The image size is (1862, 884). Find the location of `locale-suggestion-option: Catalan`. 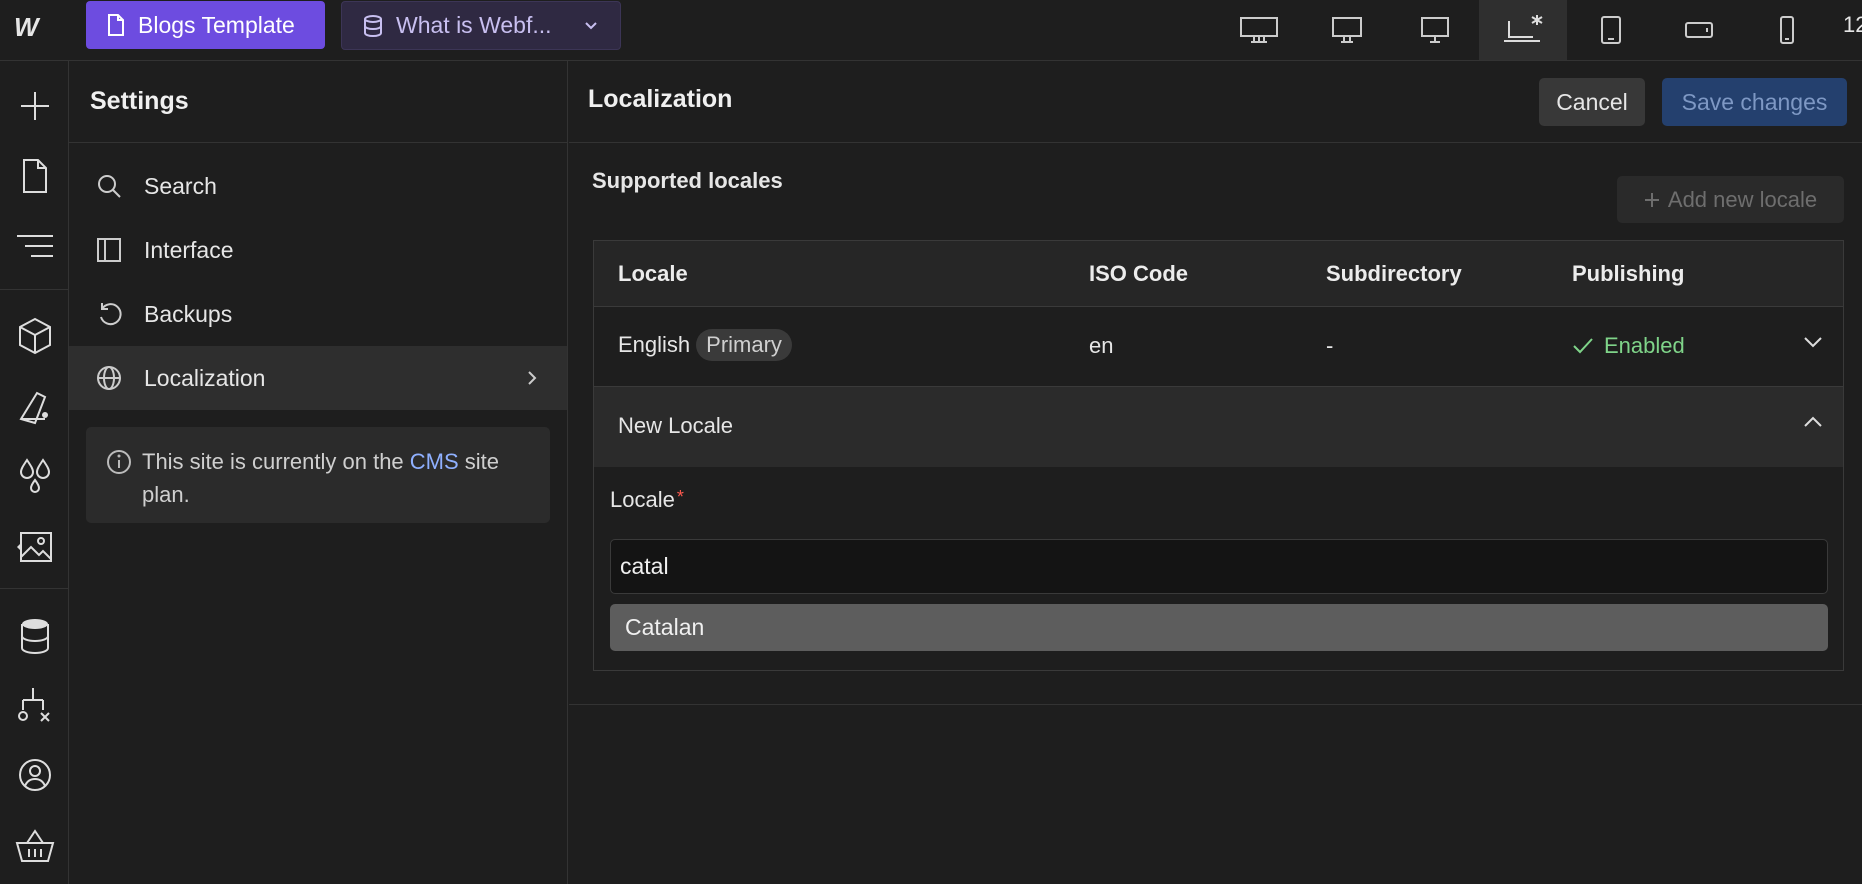

locale-suggestion-option: Catalan is located at coordinates (1219, 627).